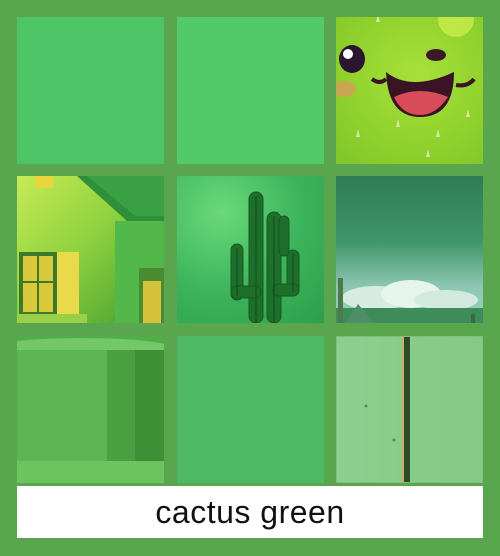 The width and height of the screenshot is (500, 556). What do you see at coordinates (409, 249) in the screenshot?
I see `desert-sky-landscape` at bounding box center [409, 249].